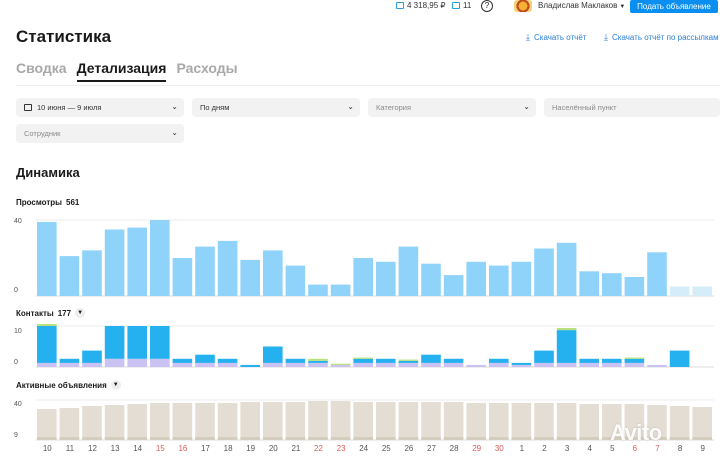  Describe the element at coordinates (18, 404) in the screenshot. I see `active-y-tick-max: 40` at that location.